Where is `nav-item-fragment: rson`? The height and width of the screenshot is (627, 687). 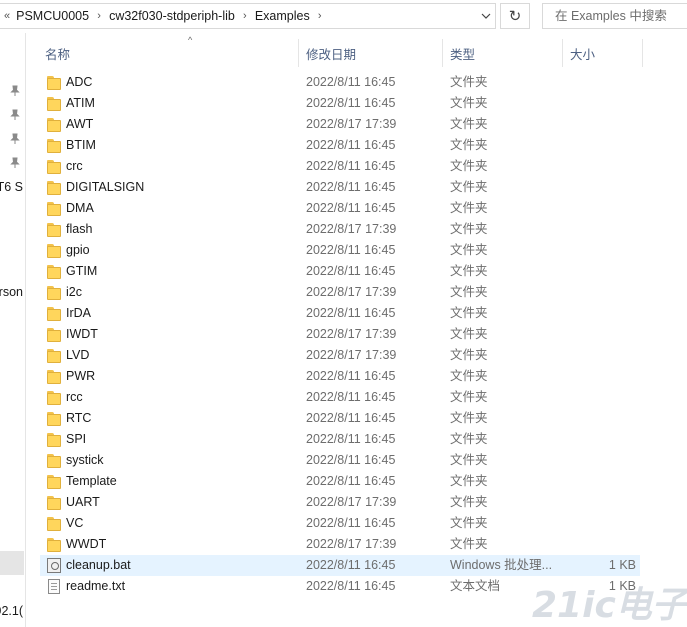 nav-item-fragment: rson is located at coordinates (11, 292).